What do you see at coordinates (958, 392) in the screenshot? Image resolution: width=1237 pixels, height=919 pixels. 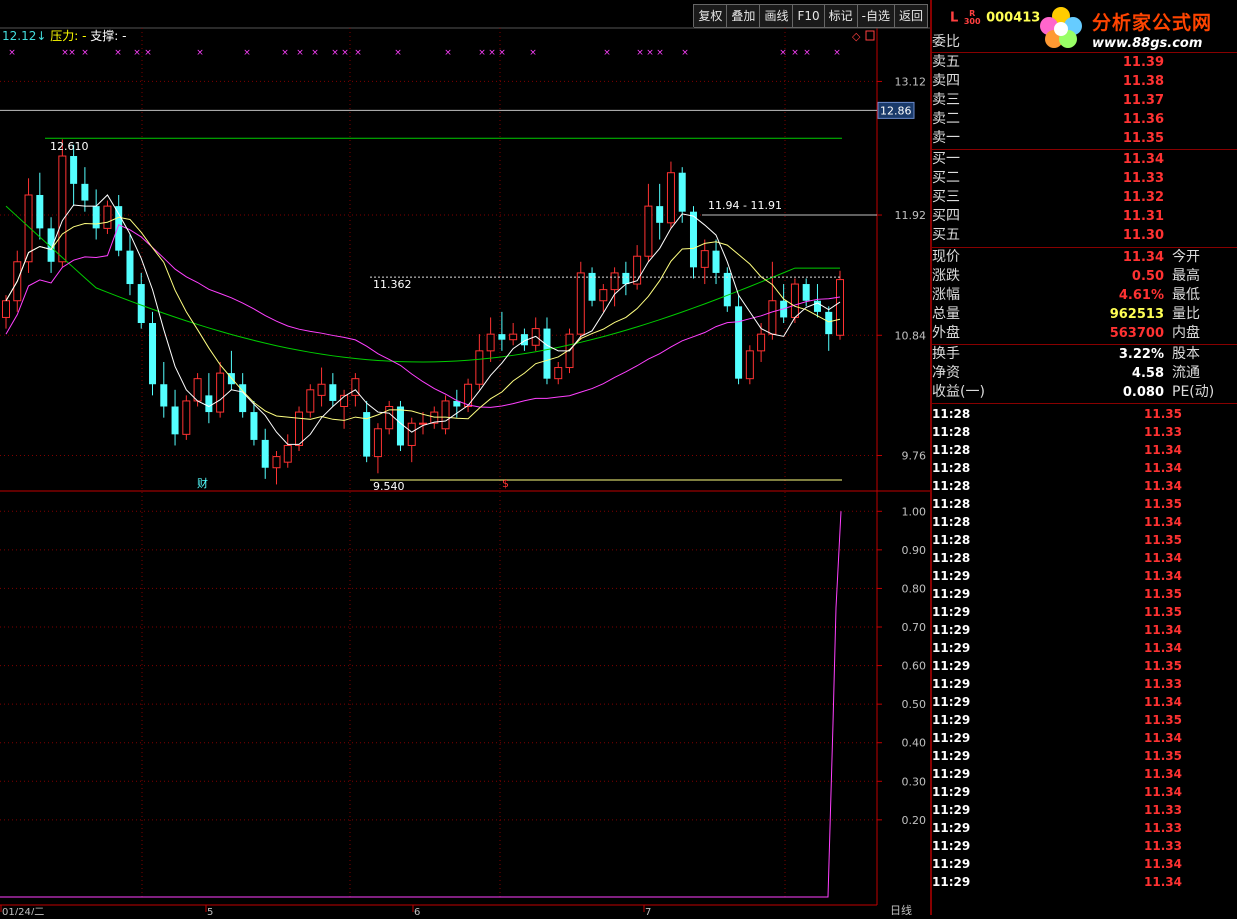 I see `stats-row-2-label: 收益(一)` at bounding box center [958, 392].